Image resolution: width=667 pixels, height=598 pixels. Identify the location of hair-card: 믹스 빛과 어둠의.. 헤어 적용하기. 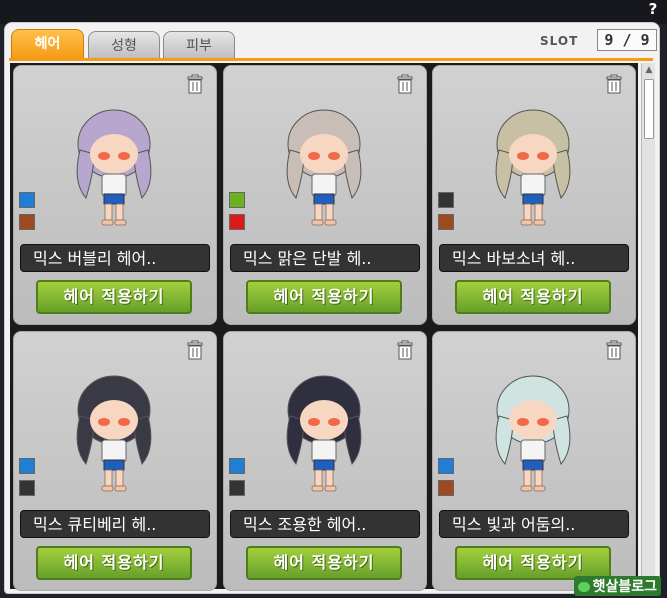
(534, 461).